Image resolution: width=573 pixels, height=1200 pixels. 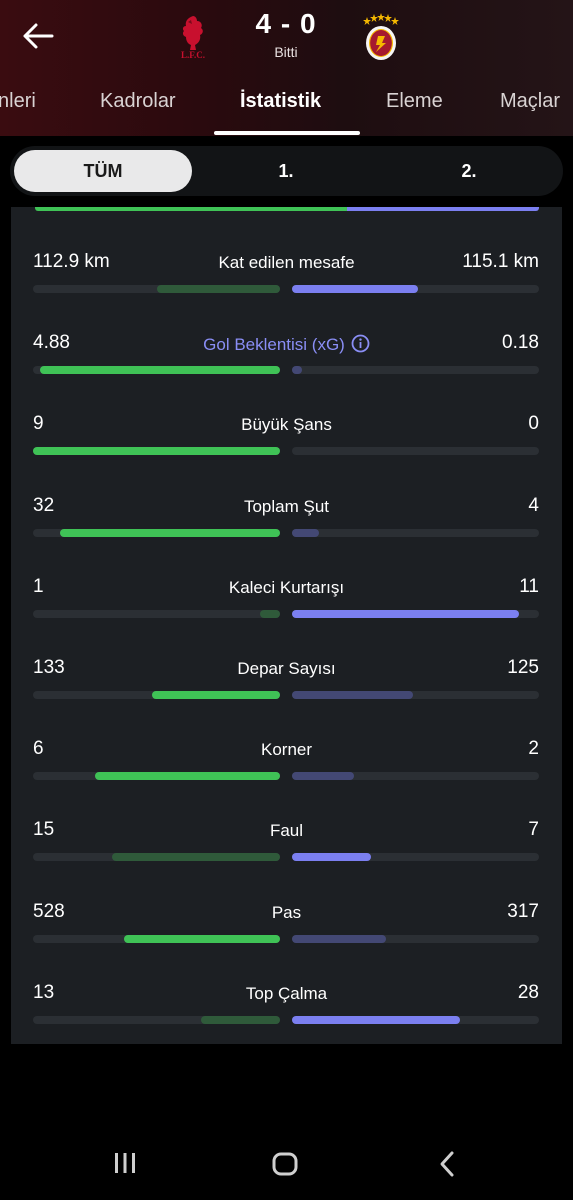 What do you see at coordinates (381, 37) in the screenshot?
I see `galatasaray-crest` at bounding box center [381, 37].